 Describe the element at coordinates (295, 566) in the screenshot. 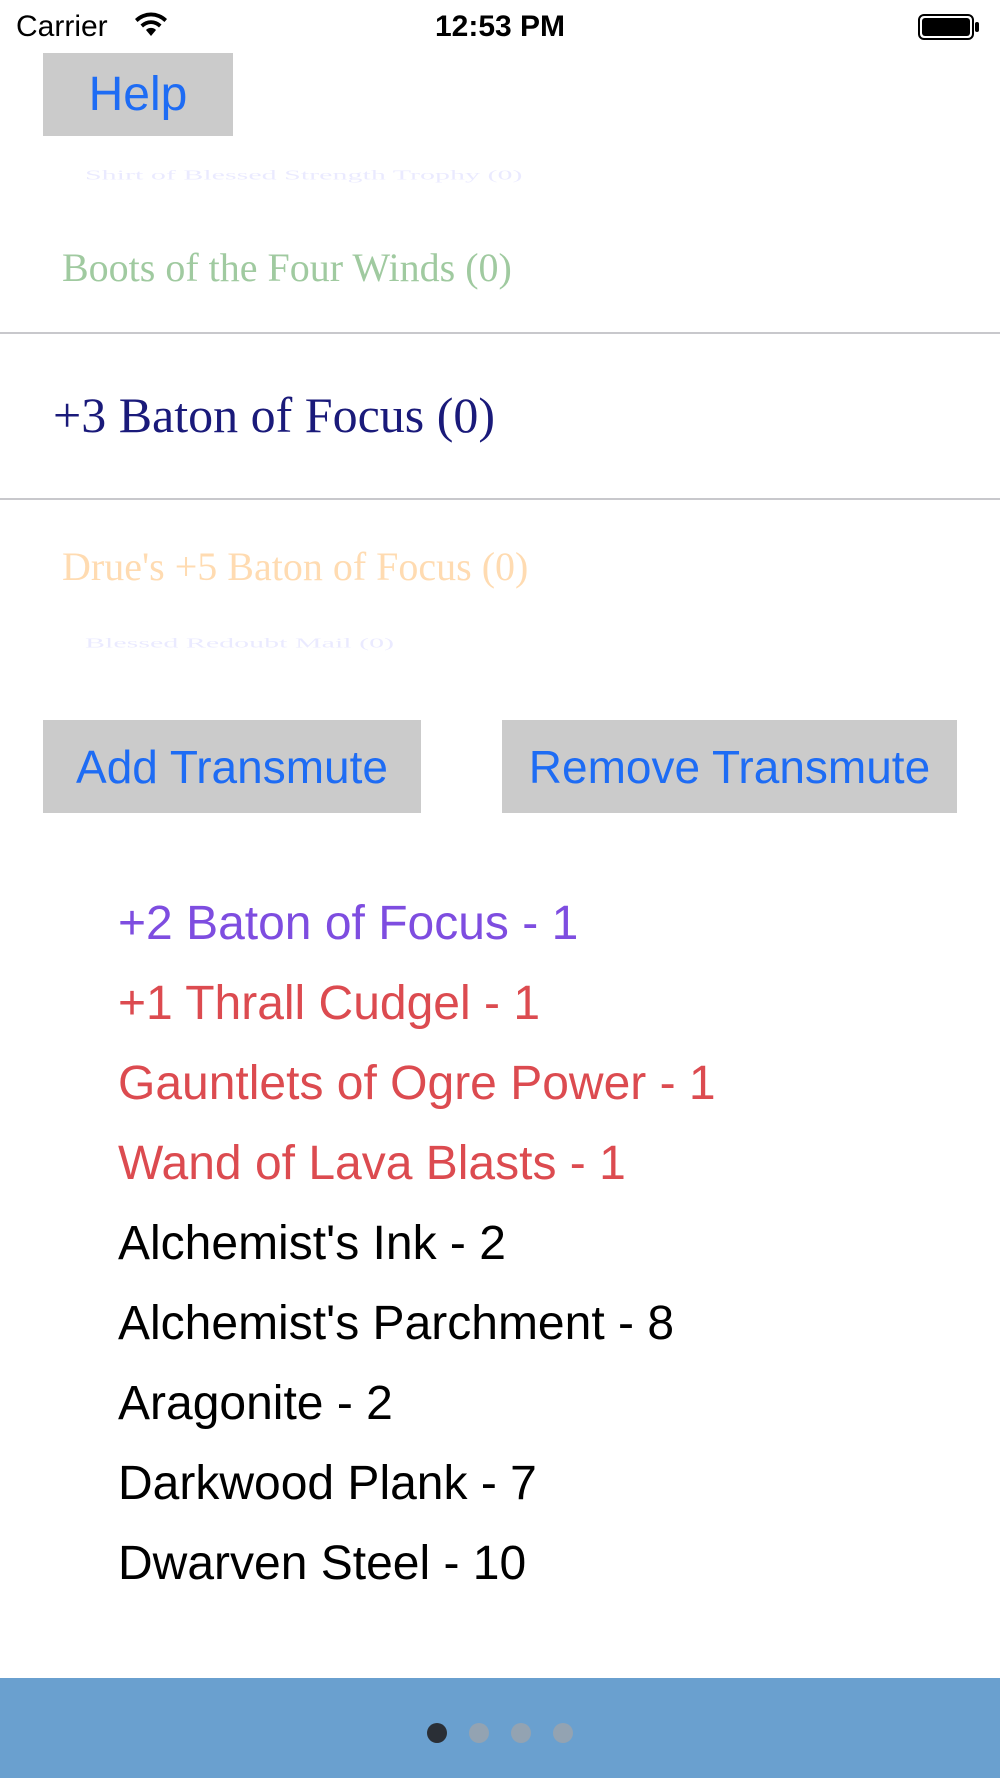

I see `picker-row: Drue's +5 Baton of Focus (0)` at that location.